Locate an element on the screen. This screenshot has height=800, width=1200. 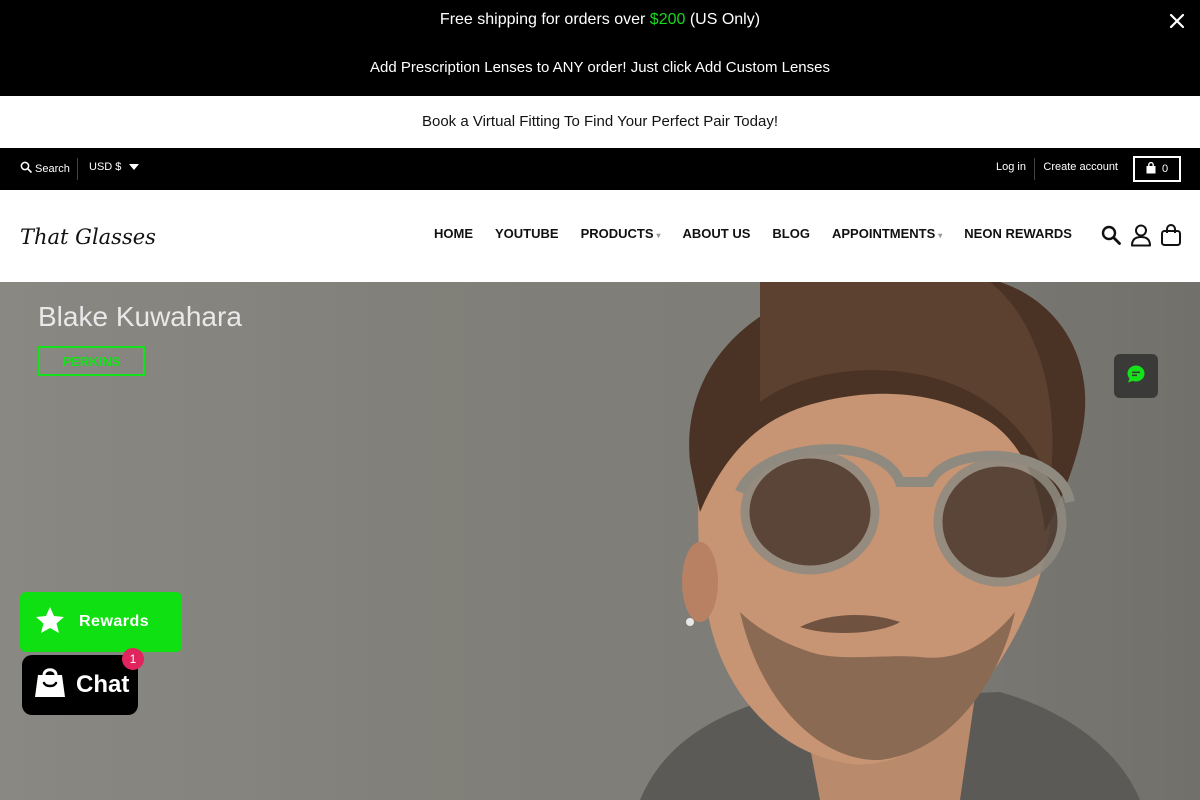
currency-selector: USD $ is located at coordinates (114, 167).